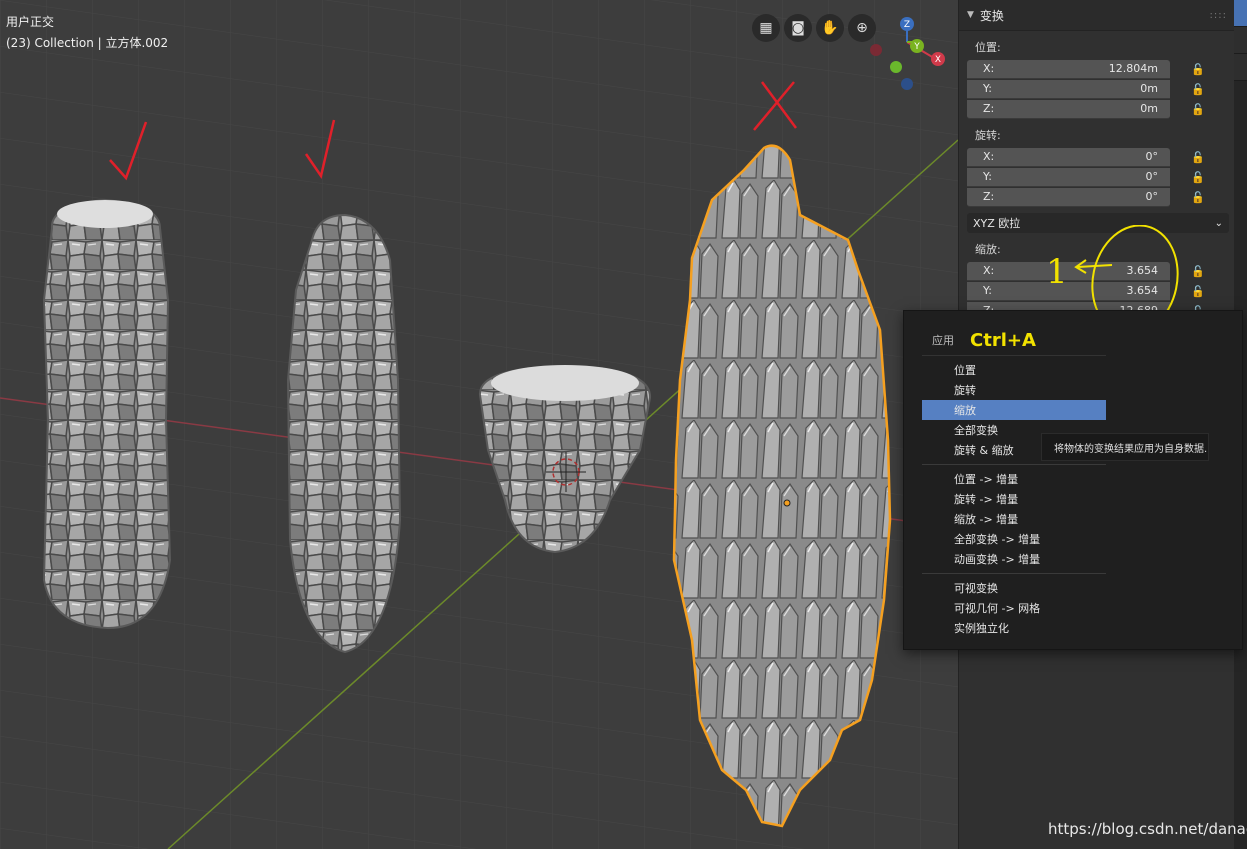  What do you see at coordinates (916, 47) in the screenshot?
I see `svg-text: Y` at bounding box center [916, 47].